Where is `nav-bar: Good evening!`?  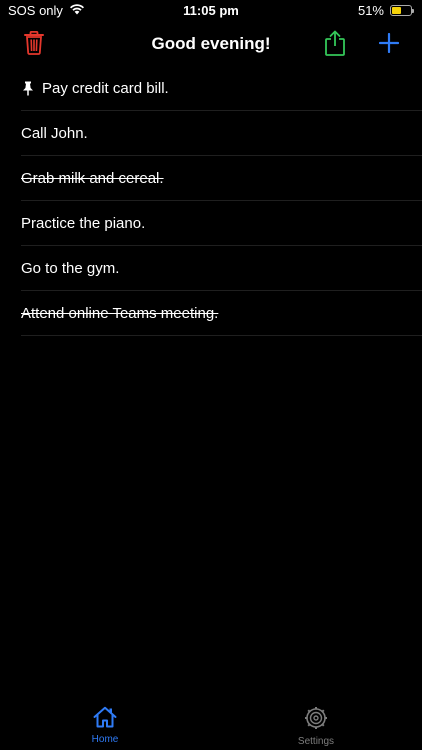 nav-bar: Good evening! is located at coordinates (211, 45).